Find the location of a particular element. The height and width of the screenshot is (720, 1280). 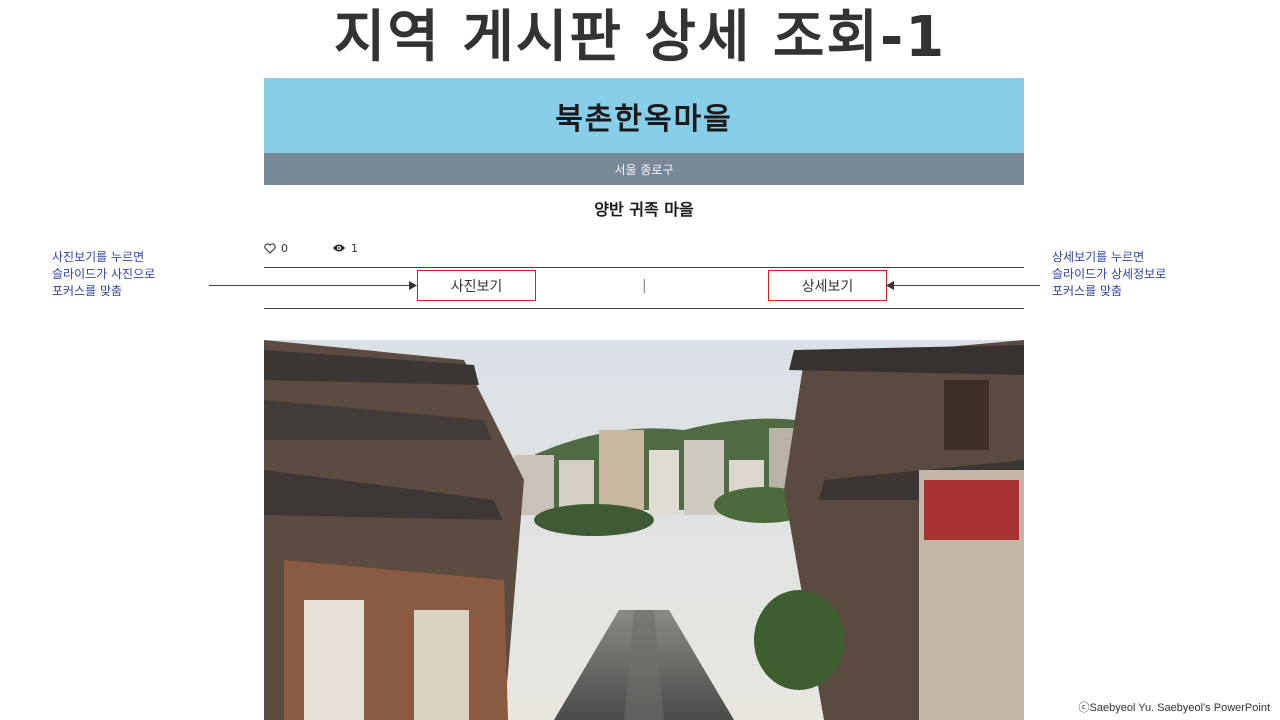

note-line: 슬라이드가 사진으로 is located at coordinates (104, 274).